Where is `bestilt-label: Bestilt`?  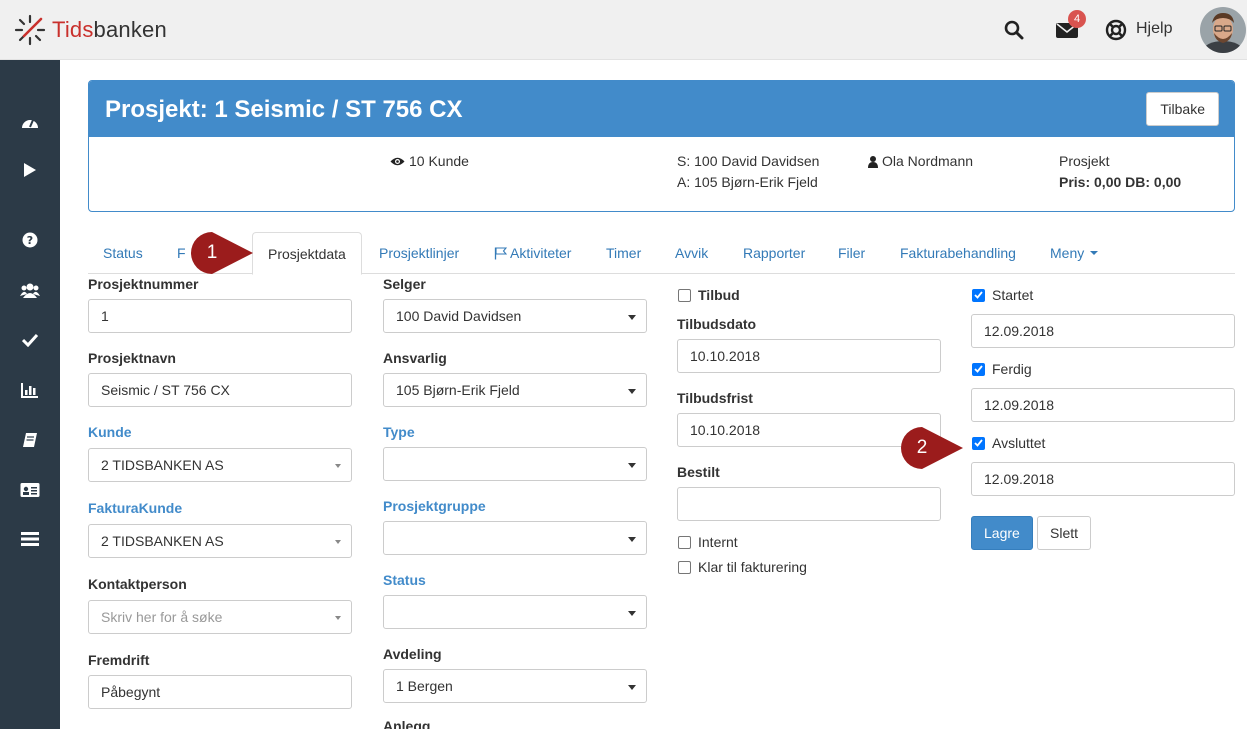 bestilt-label: Bestilt is located at coordinates (698, 472).